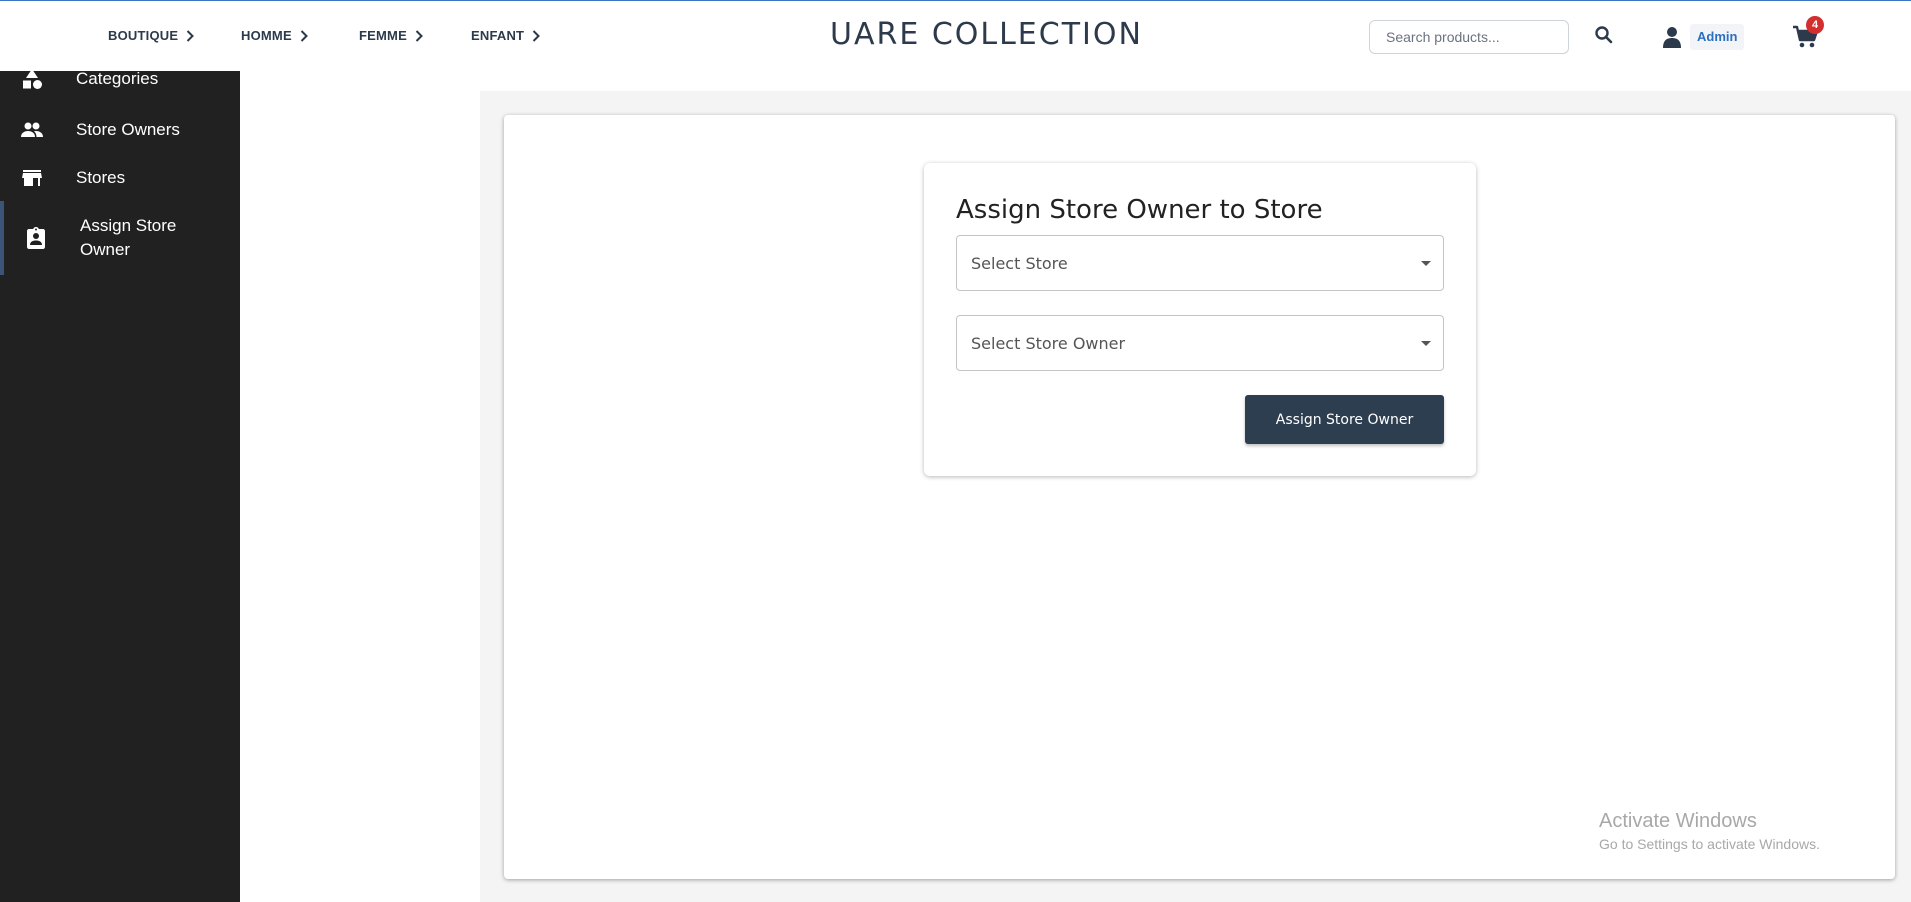 Image resolution: width=1911 pixels, height=902 pixels. I want to click on nav-item-boutique: BOUTIQUE, so click(151, 35).